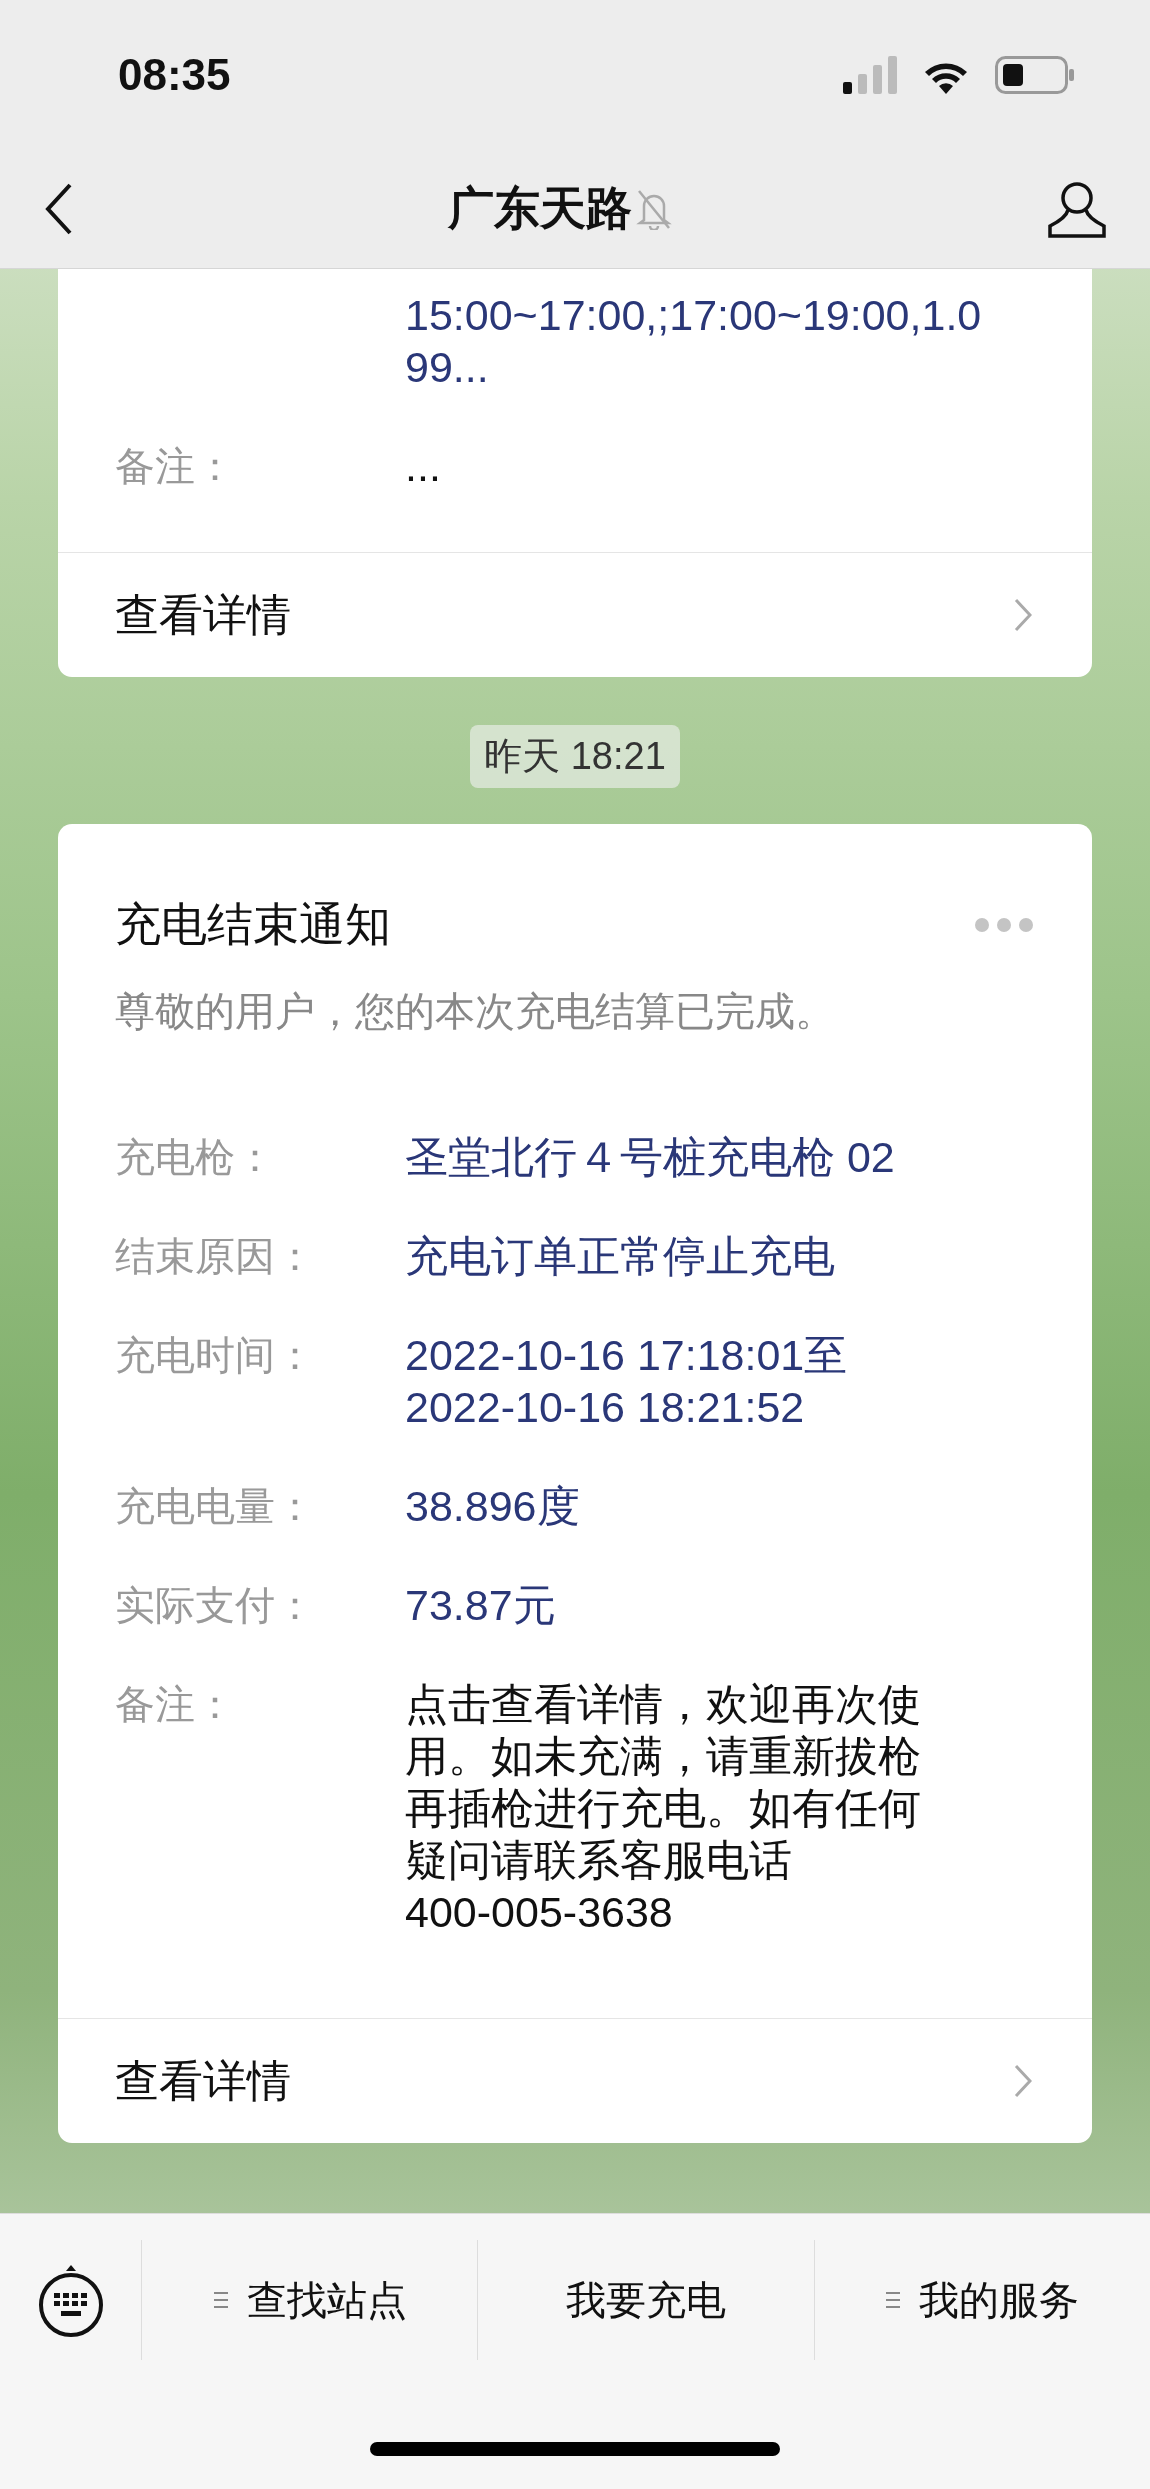  Describe the element at coordinates (195, 1157) in the screenshot. I see `field-label: 充电枪：` at that location.